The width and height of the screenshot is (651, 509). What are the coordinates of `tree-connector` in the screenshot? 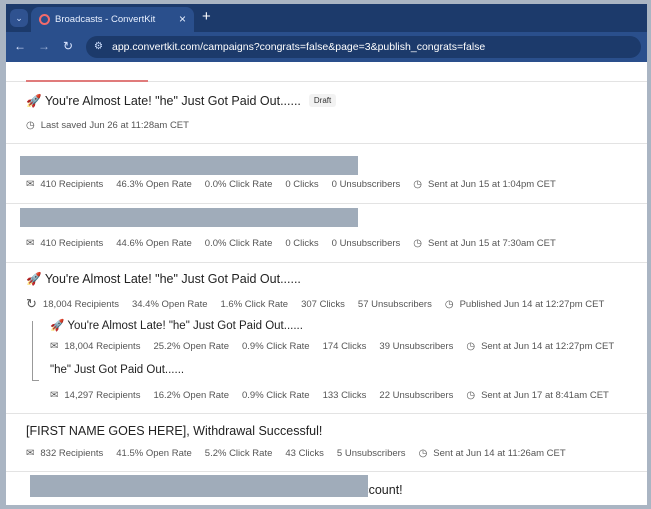 It's located at (35, 351).